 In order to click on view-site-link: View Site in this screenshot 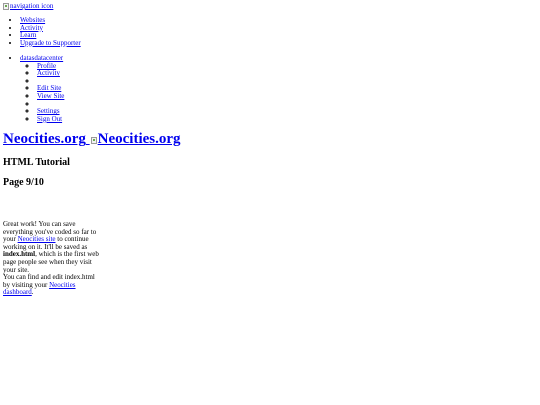, I will do `click(50, 96)`.